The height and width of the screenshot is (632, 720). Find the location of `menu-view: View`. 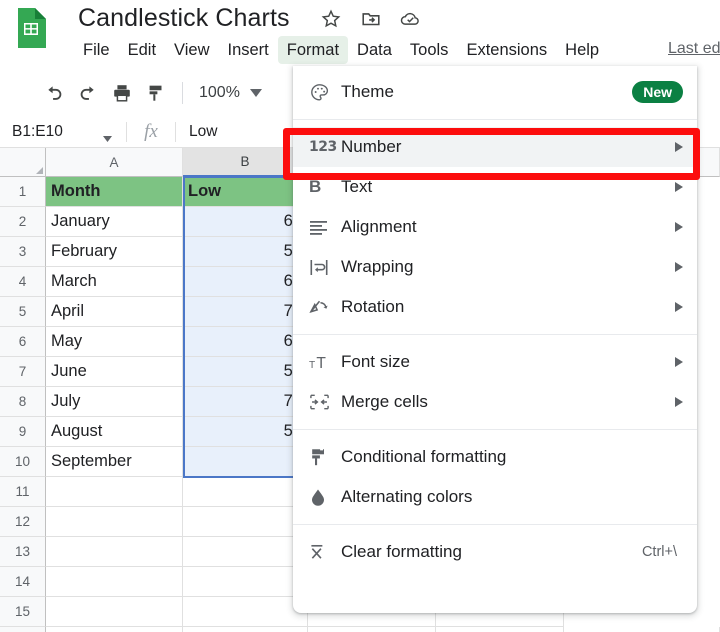

menu-view: View is located at coordinates (191, 50).